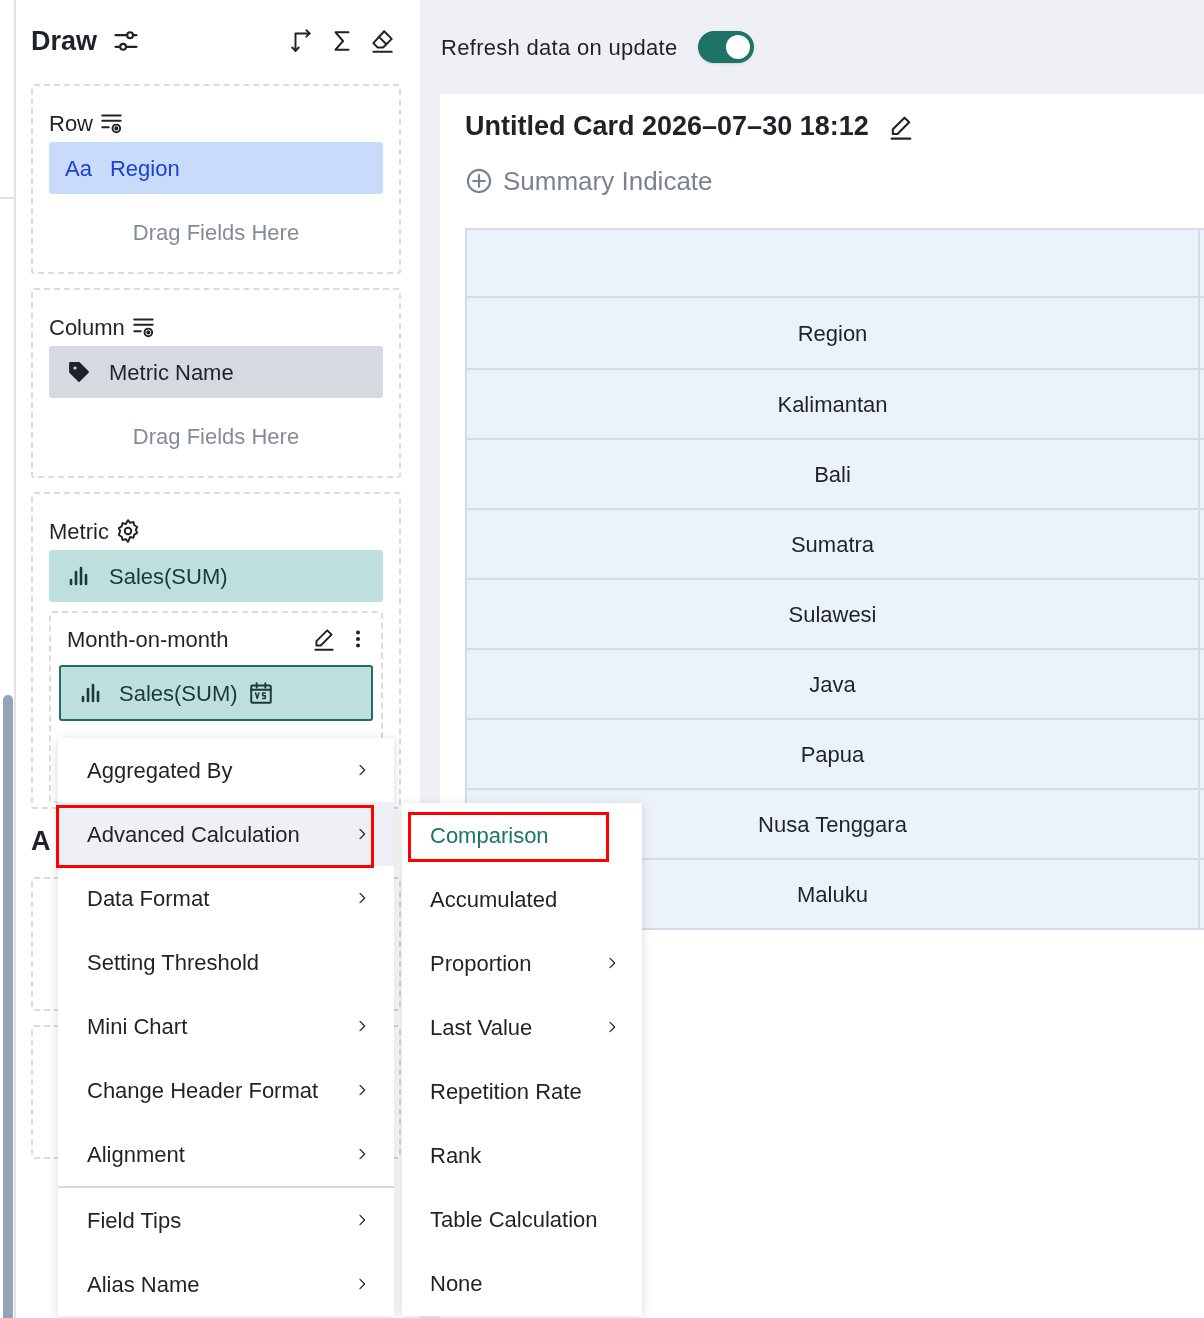 The height and width of the screenshot is (1318, 1204). Describe the element at coordinates (171, 372) in the screenshot. I see `field-name: Metric Name` at that location.